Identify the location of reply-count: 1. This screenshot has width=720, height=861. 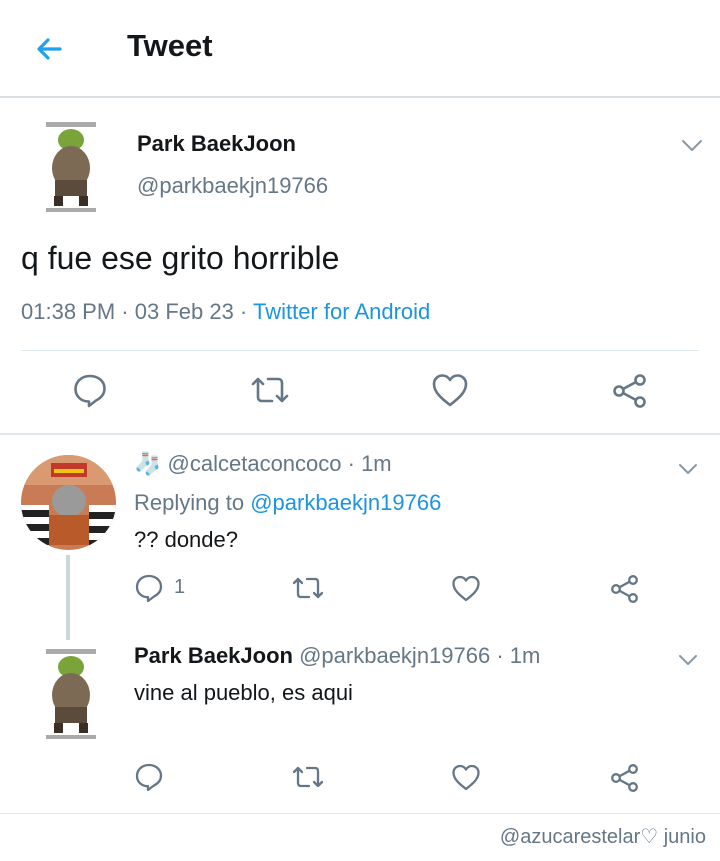
(180, 587).